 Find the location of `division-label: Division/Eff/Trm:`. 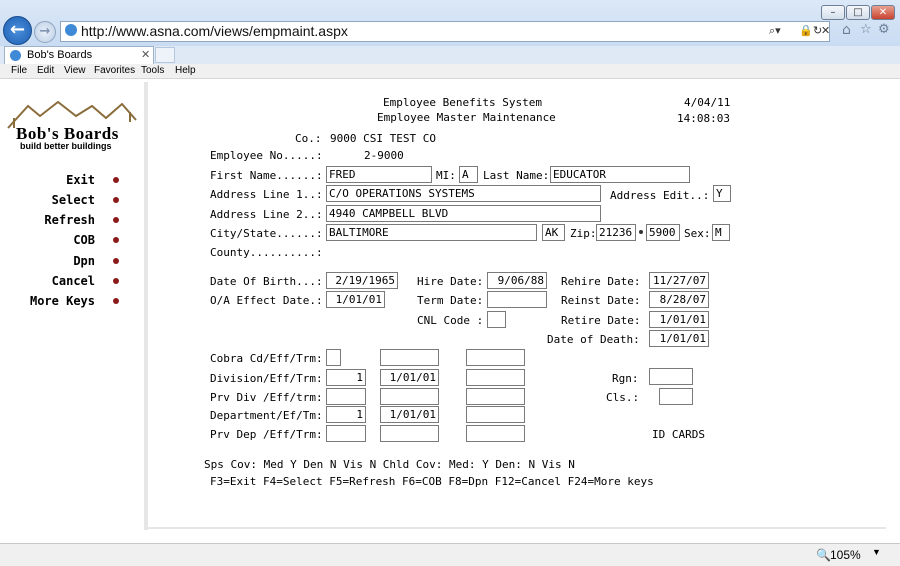

division-label: Division/Eff/Trm: is located at coordinates (266, 378).